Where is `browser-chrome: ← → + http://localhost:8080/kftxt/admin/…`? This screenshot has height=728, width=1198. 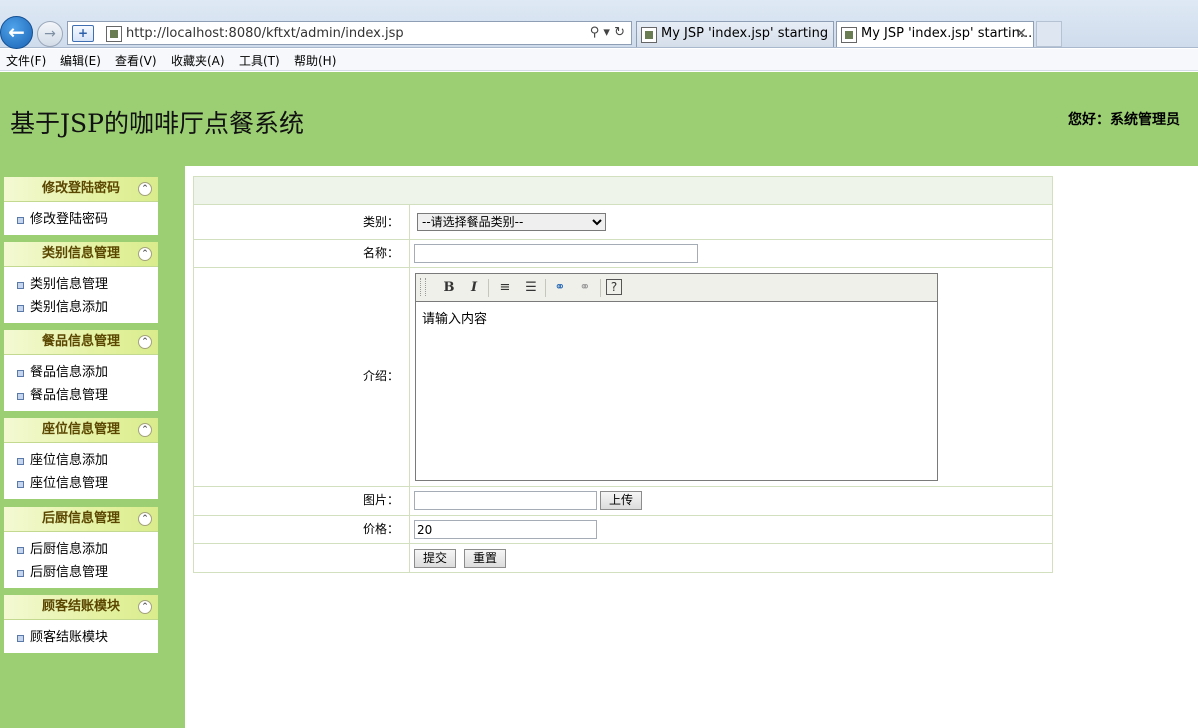 browser-chrome: ← → + http://localhost:8080/kftxt/admin/… is located at coordinates (599, 24).